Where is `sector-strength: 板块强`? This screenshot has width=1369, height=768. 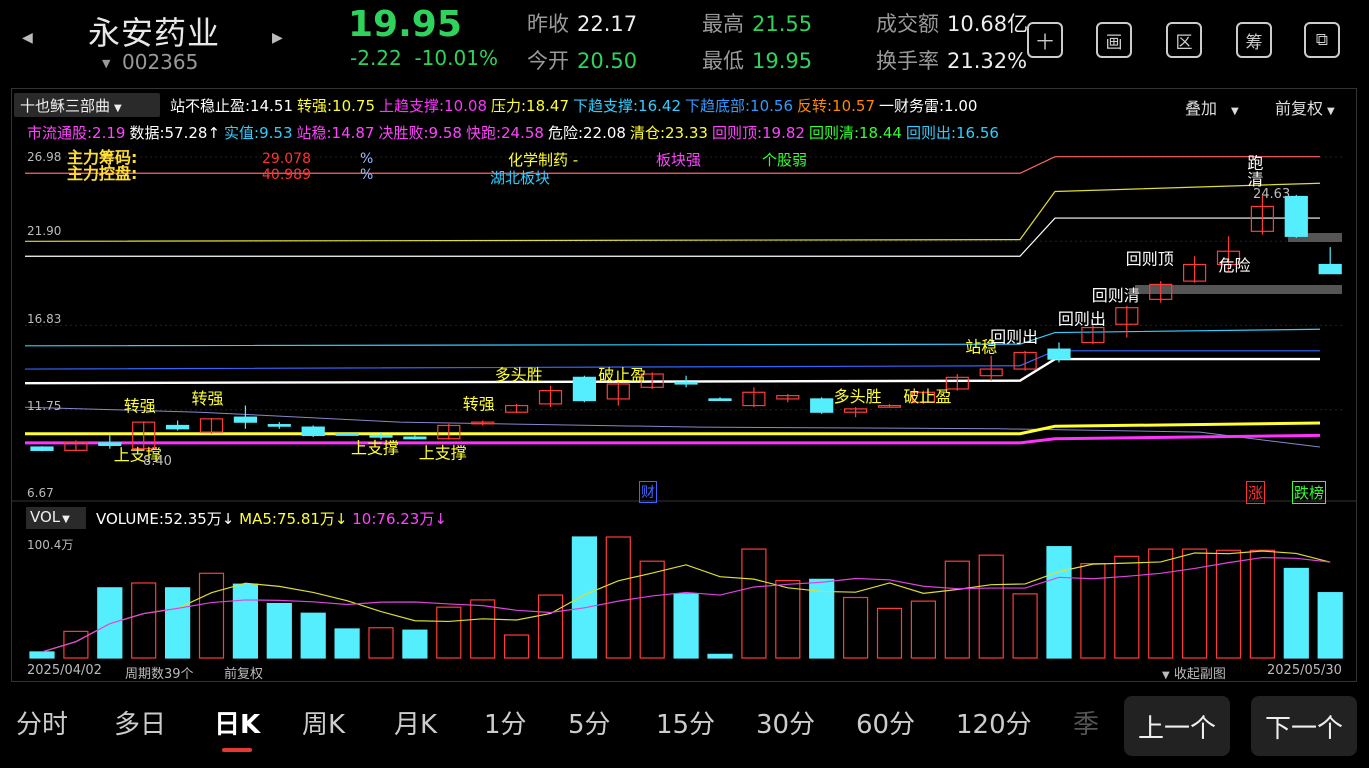 sector-strength: 板块强 is located at coordinates (679, 160).